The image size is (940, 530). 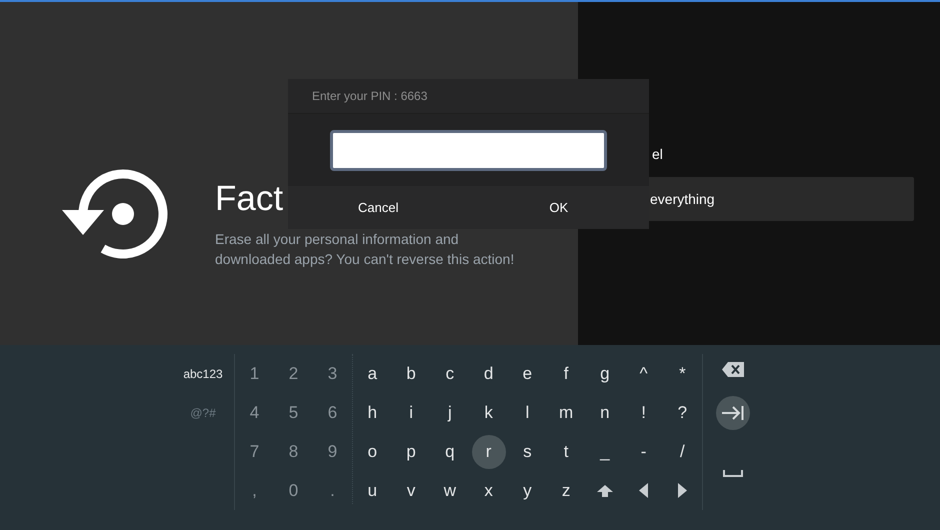 What do you see at coordinates (643, 373) in the screenshot?
I see `letter-key: ^` at bounding box center [643, 373].